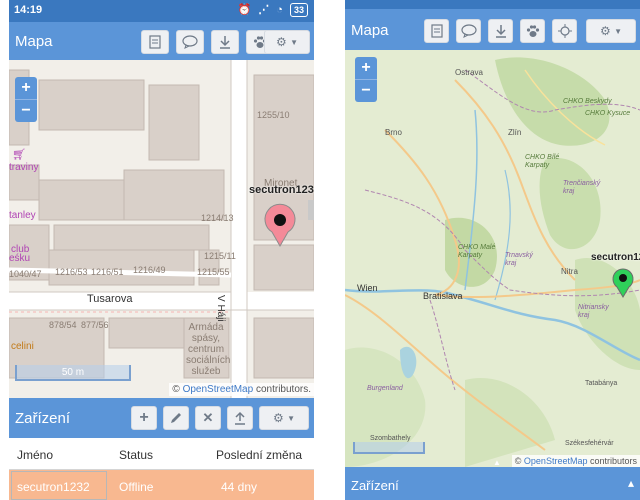 This screenshot has width=640, height=500. I want to click on locate-button, so click(564, 31).